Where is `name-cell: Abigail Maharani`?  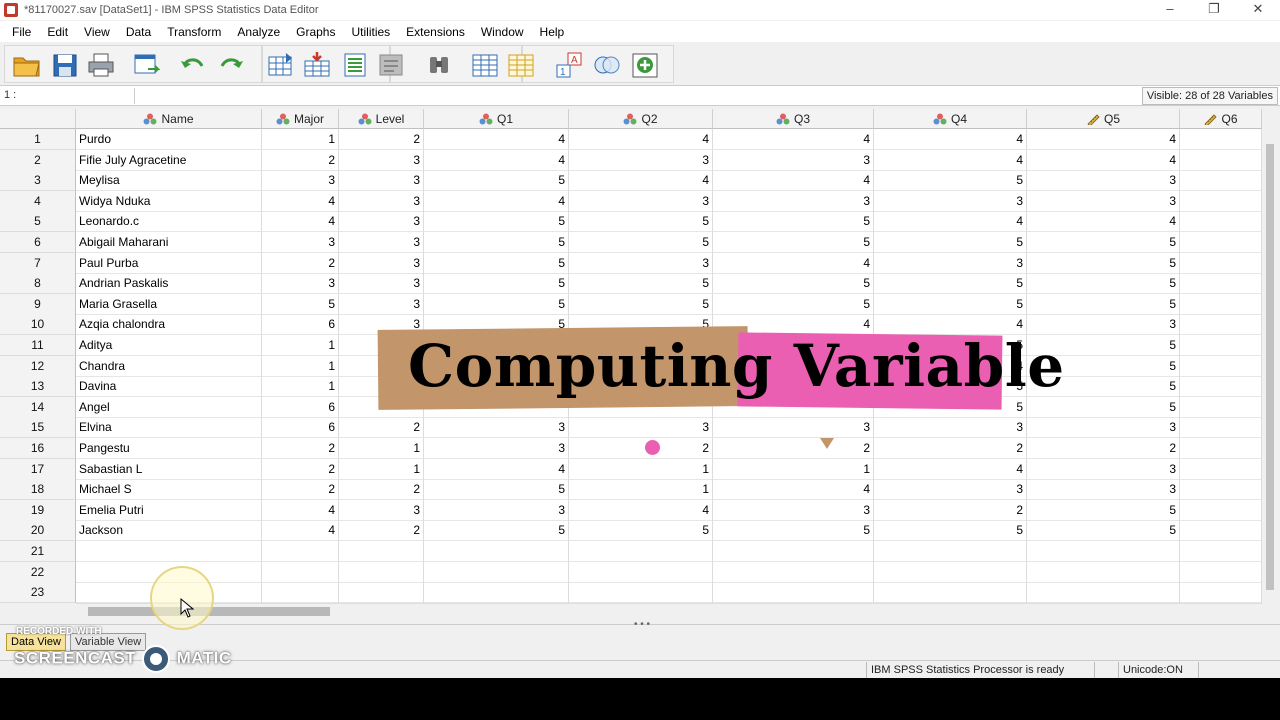
name-cell: Abigail Maharani is located at coordinates (169, 242).